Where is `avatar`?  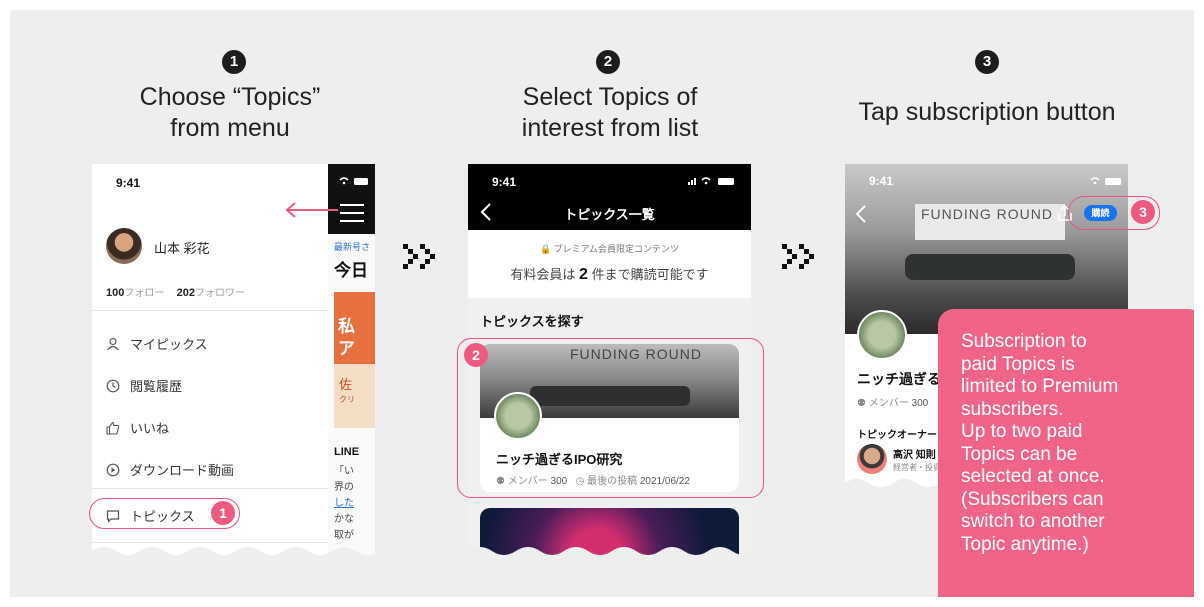 avatar is located at coordinates (124, 246).